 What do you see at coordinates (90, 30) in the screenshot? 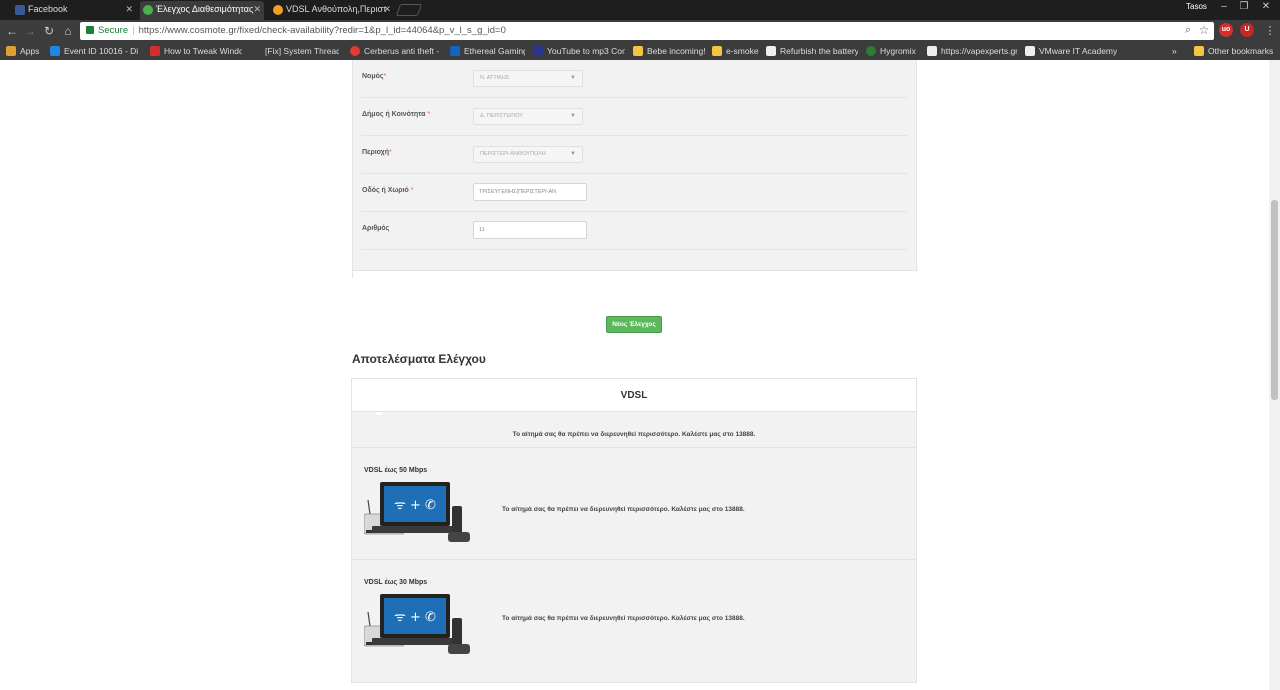
I see `lock-icon` at bounding box center [90, 30].